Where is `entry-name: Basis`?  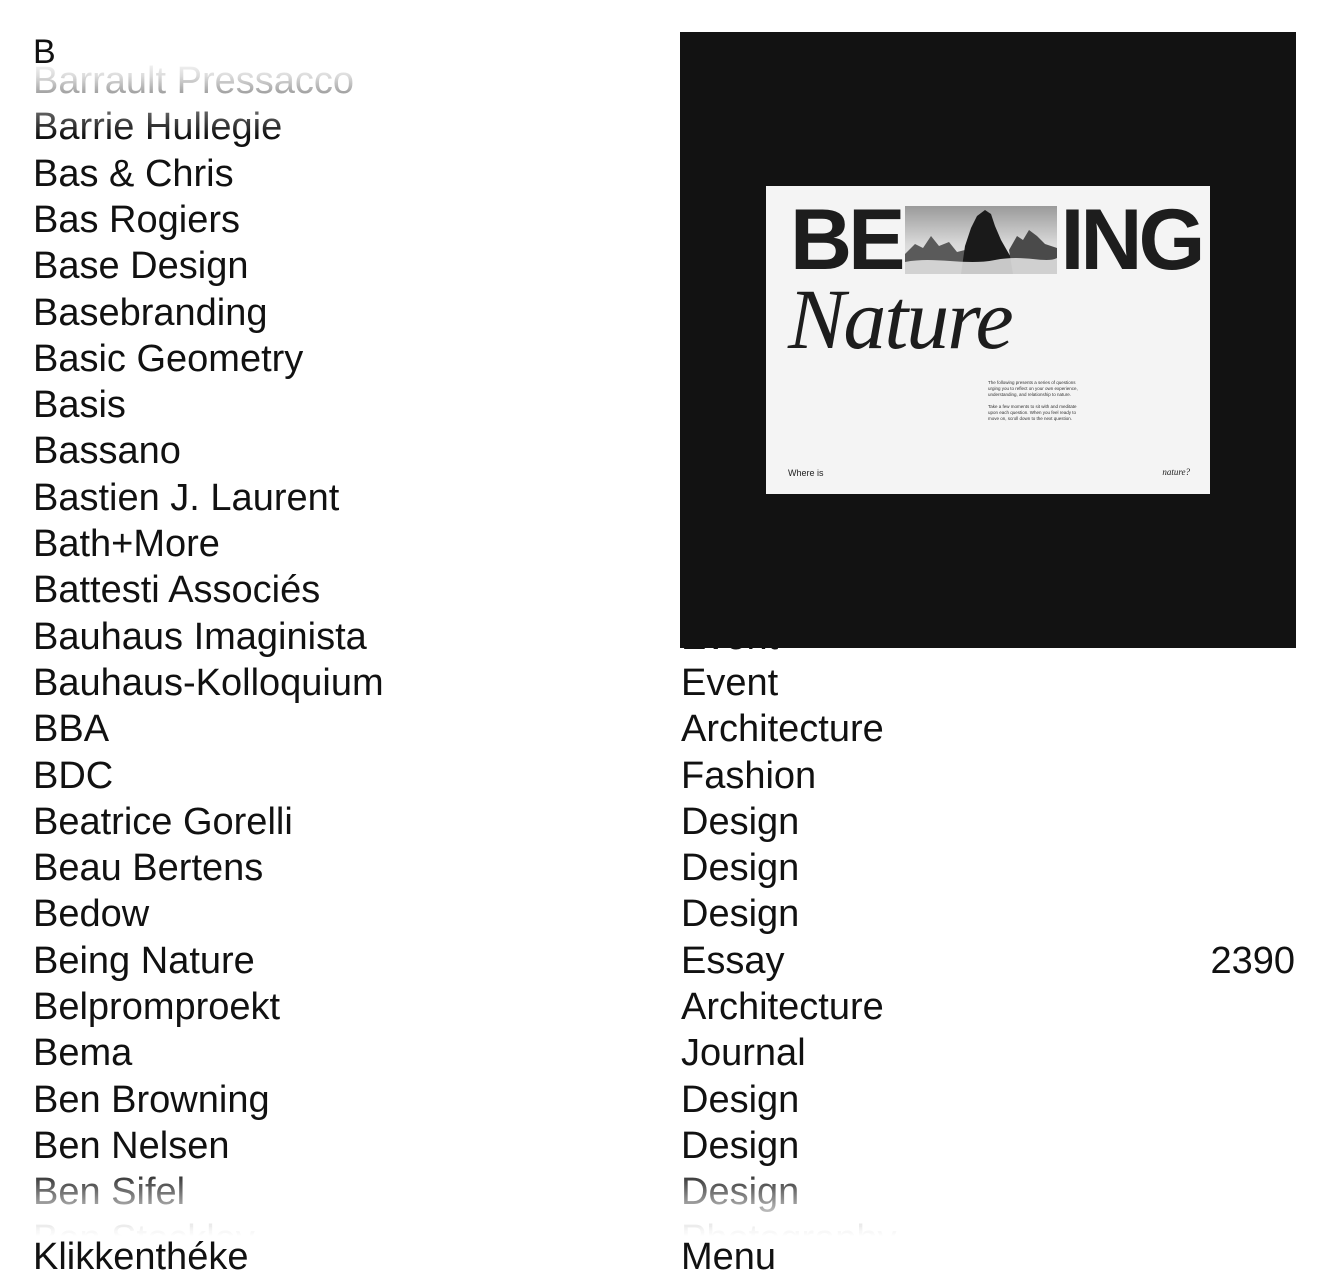 entry-name: Basis is located at coordinates (79, 405).